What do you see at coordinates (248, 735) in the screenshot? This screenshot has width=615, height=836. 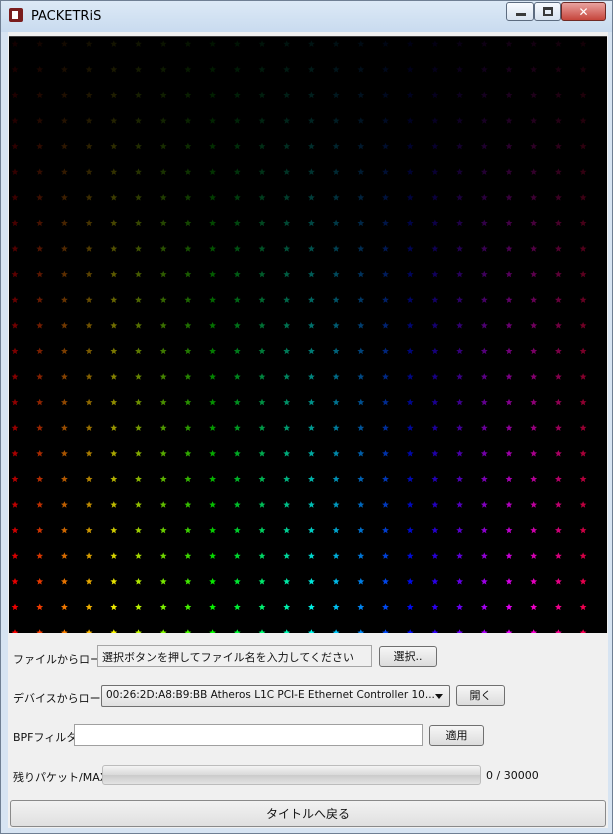 I see `bpf-filter-input` at bounding box center [248, 735].